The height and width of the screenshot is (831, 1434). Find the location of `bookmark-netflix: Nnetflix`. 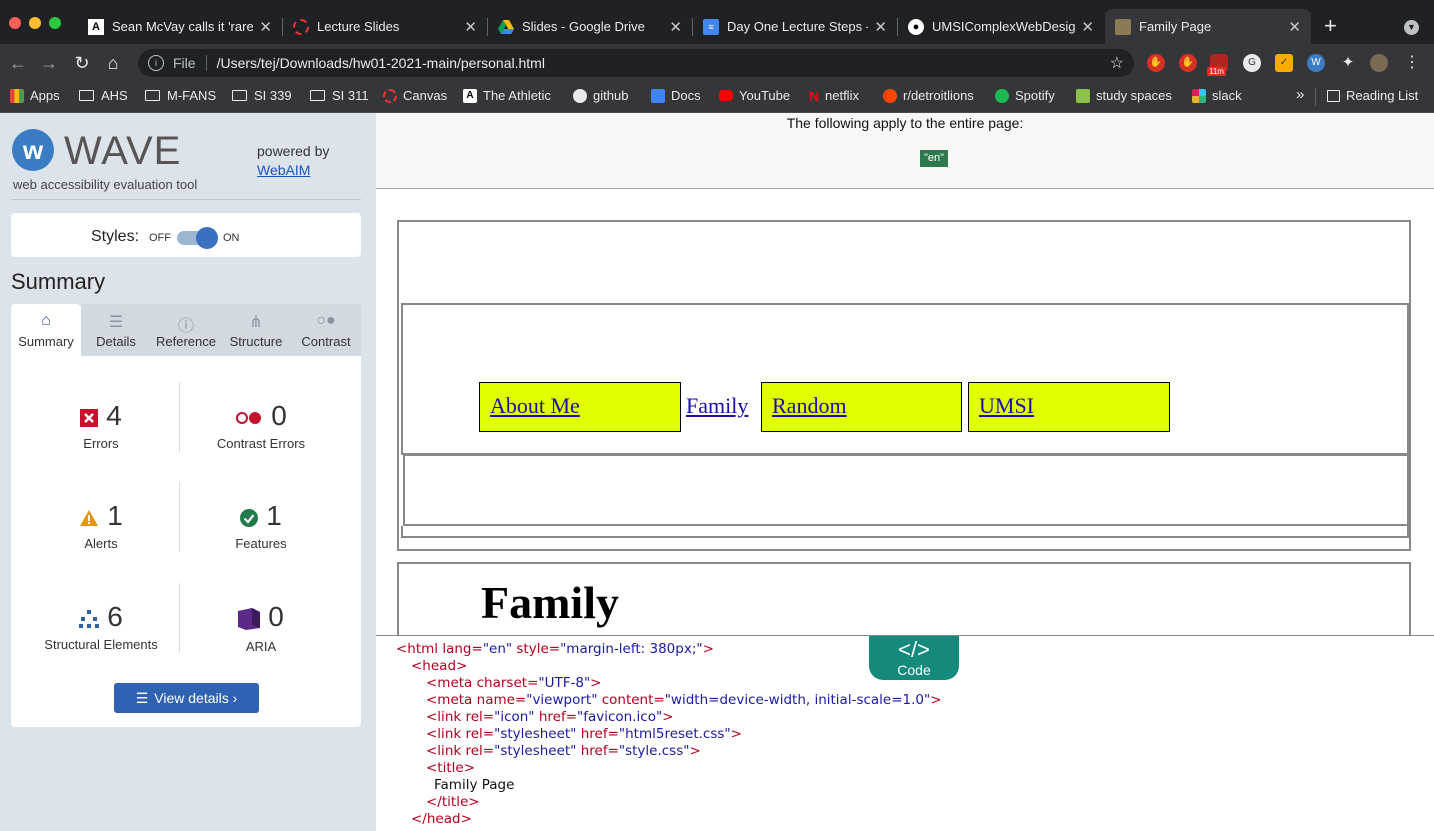

bookmark-netflix: Nnetflix is located at coordinates (834, 95).